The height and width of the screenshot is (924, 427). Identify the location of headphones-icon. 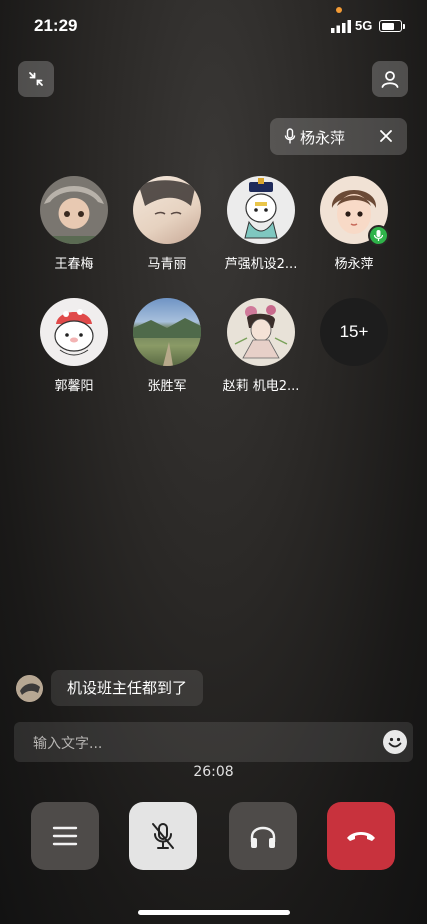
(263, 837).